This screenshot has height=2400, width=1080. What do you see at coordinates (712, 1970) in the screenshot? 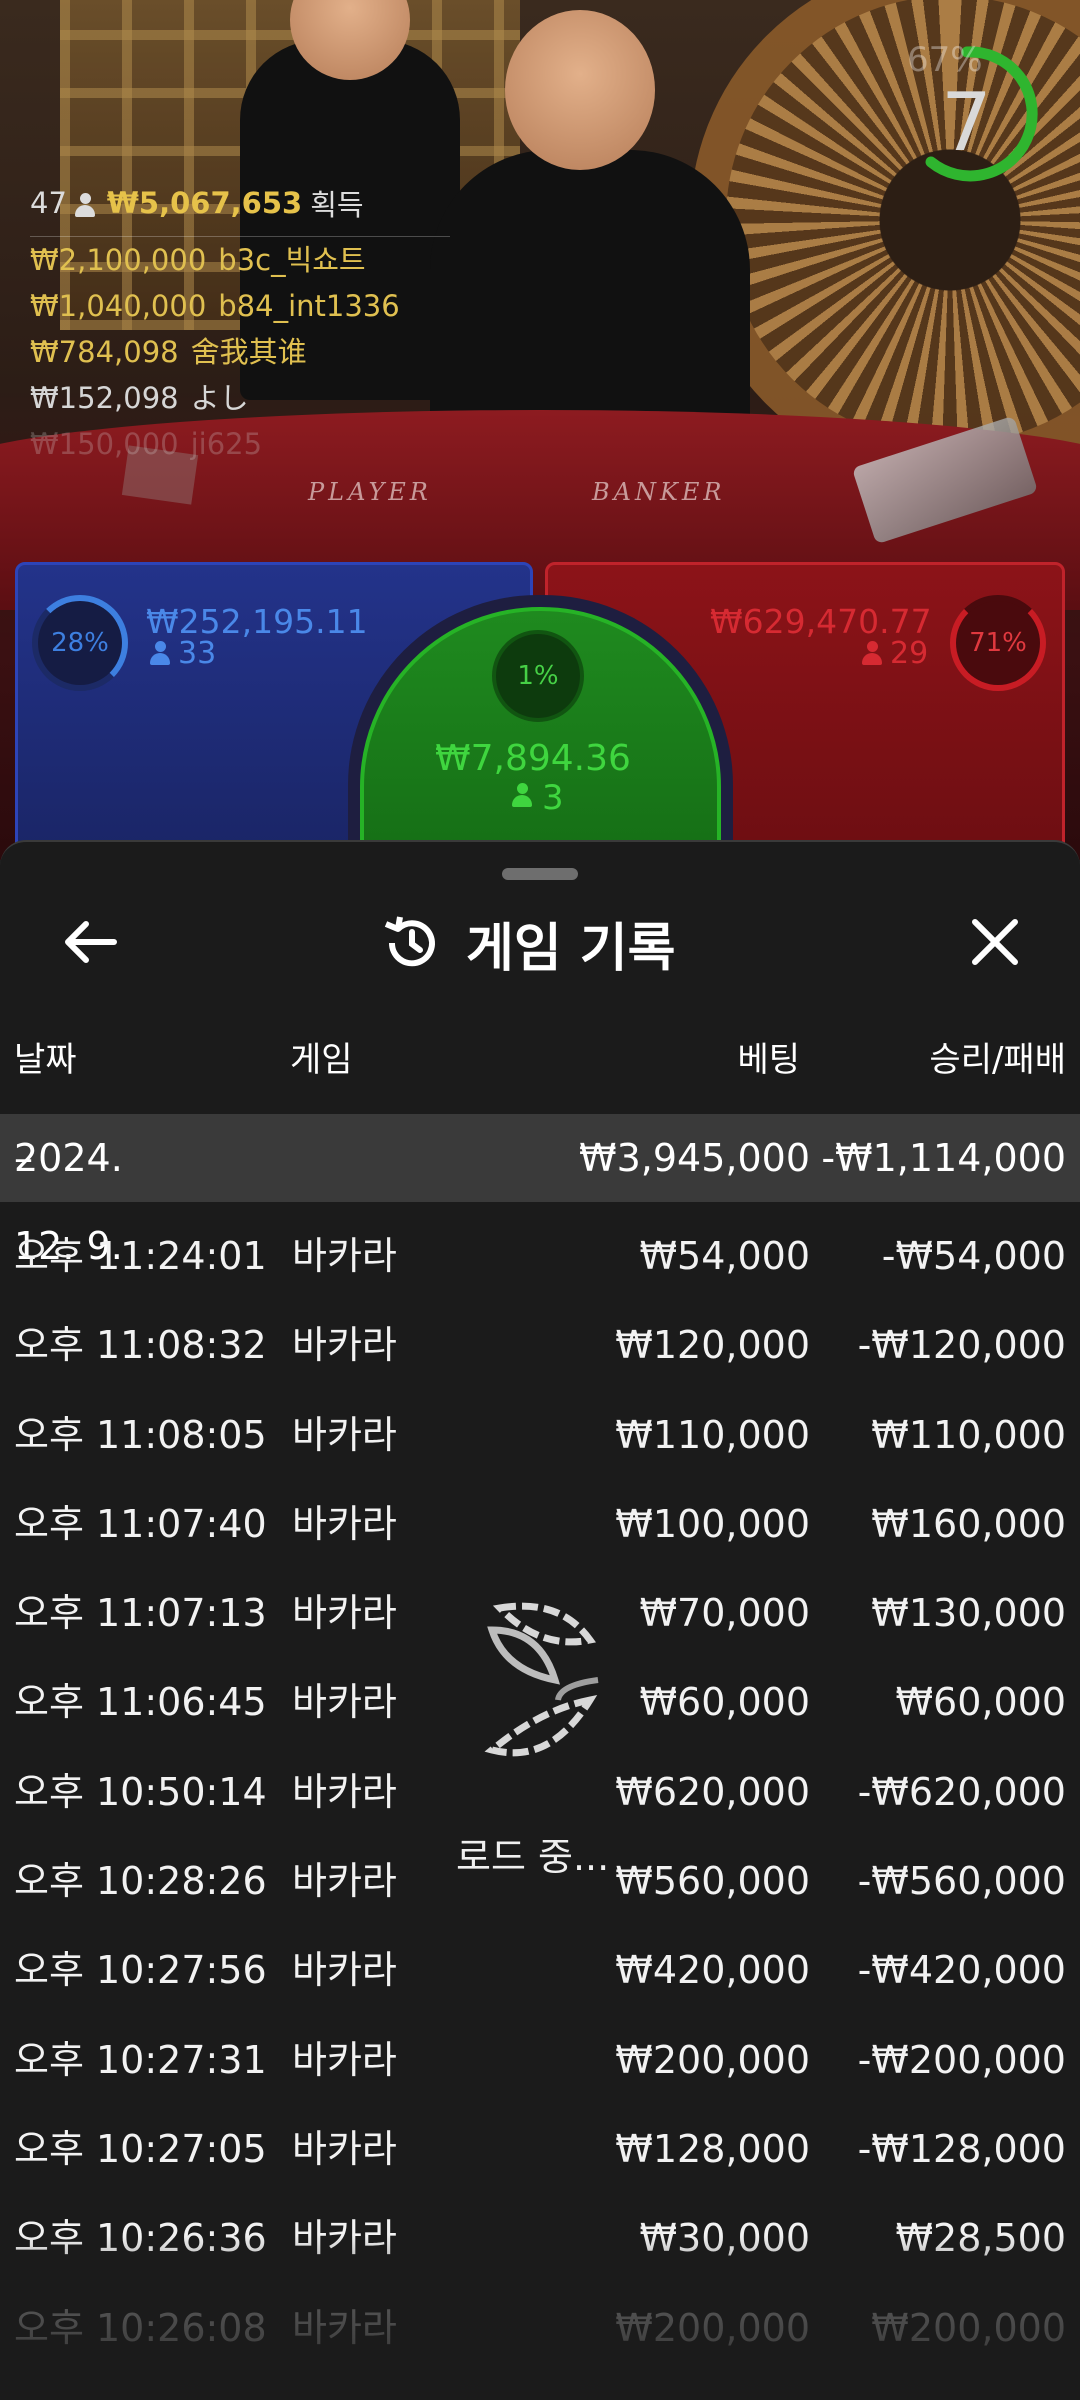
I see `row-bet: ₩420,000` at bounding box center [712, 1970].